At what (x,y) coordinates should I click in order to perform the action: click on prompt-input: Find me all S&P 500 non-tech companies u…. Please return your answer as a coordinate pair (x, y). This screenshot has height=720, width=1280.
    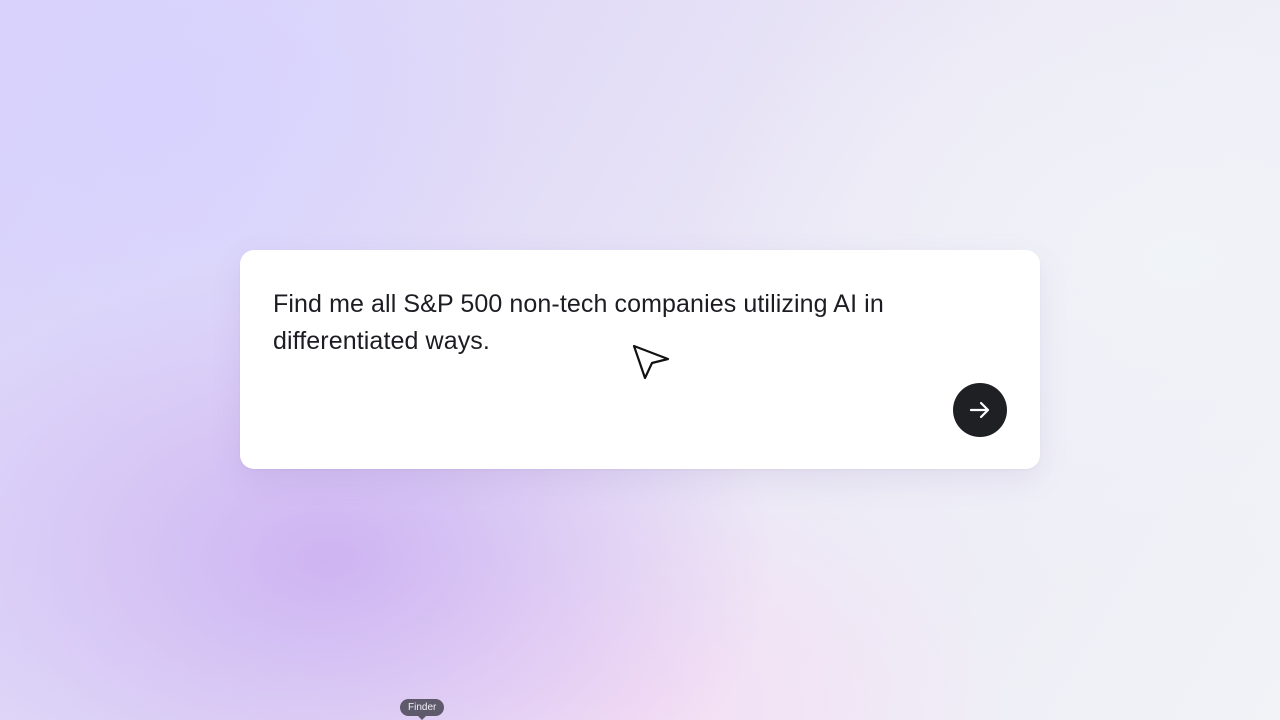
    Looking at the image, I should click on (633, 323).